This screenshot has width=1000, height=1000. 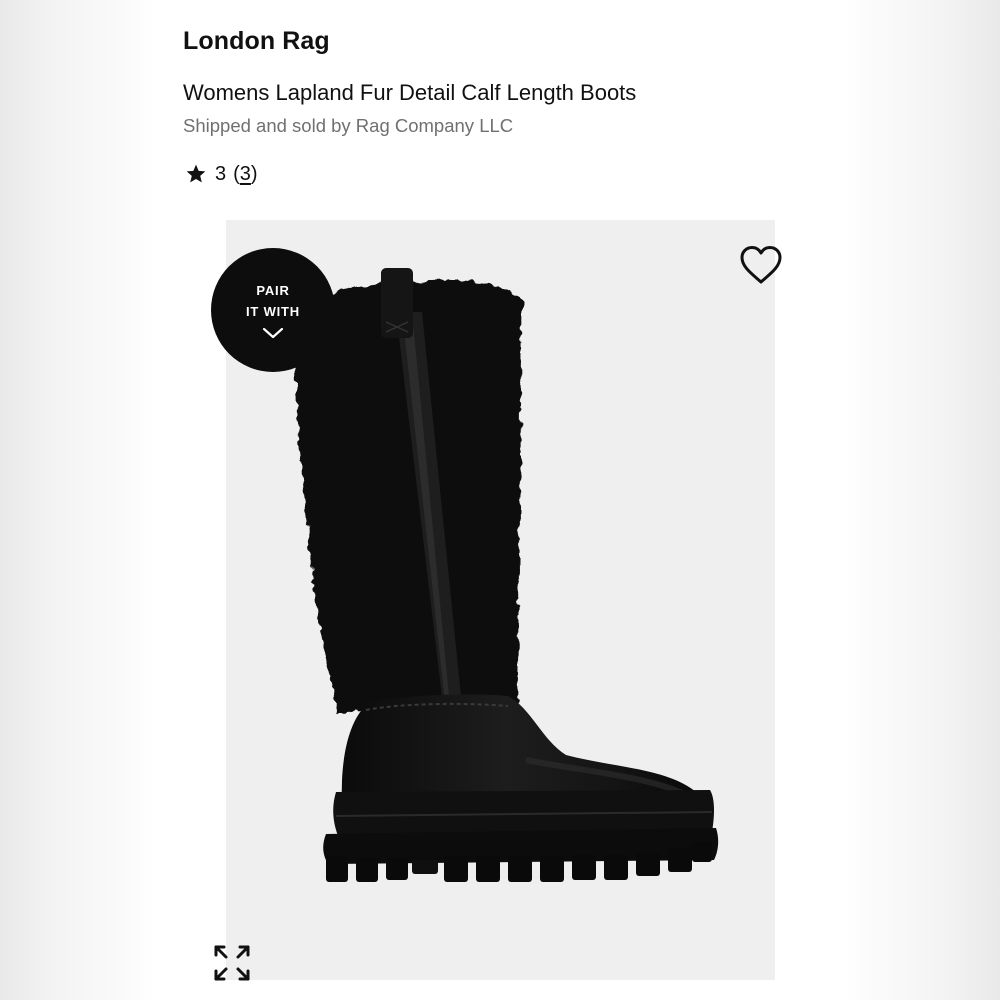 I want to click on heart-icon, so click(x=761, y=265).